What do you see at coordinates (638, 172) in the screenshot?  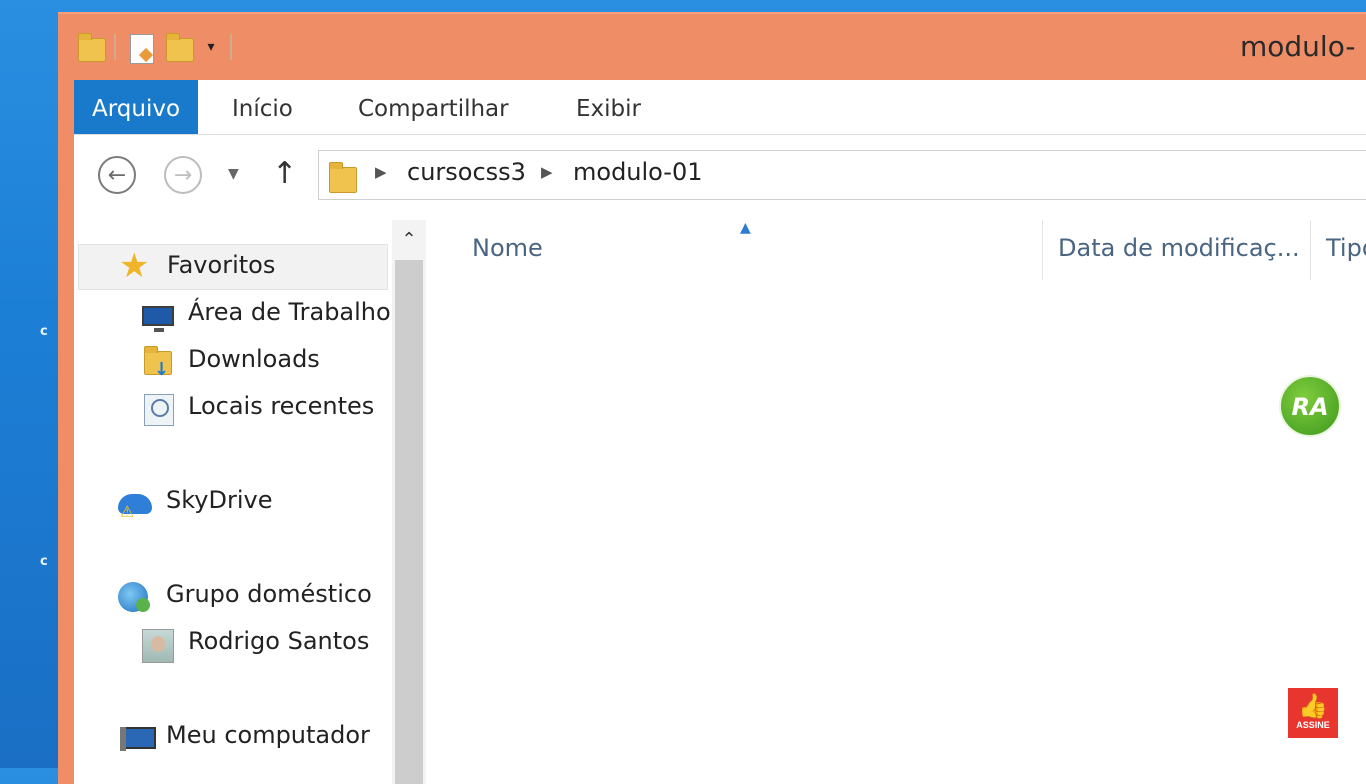 I see `breadcrumb-modulo-01: modulo-01` at bounding box center [638, 172].